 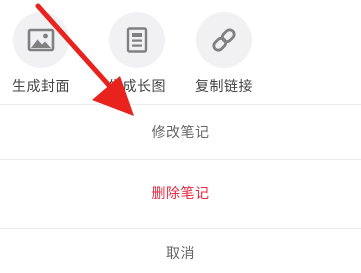 I want to click on generate-long-image-icon-circle, so click(x=137, y=40).